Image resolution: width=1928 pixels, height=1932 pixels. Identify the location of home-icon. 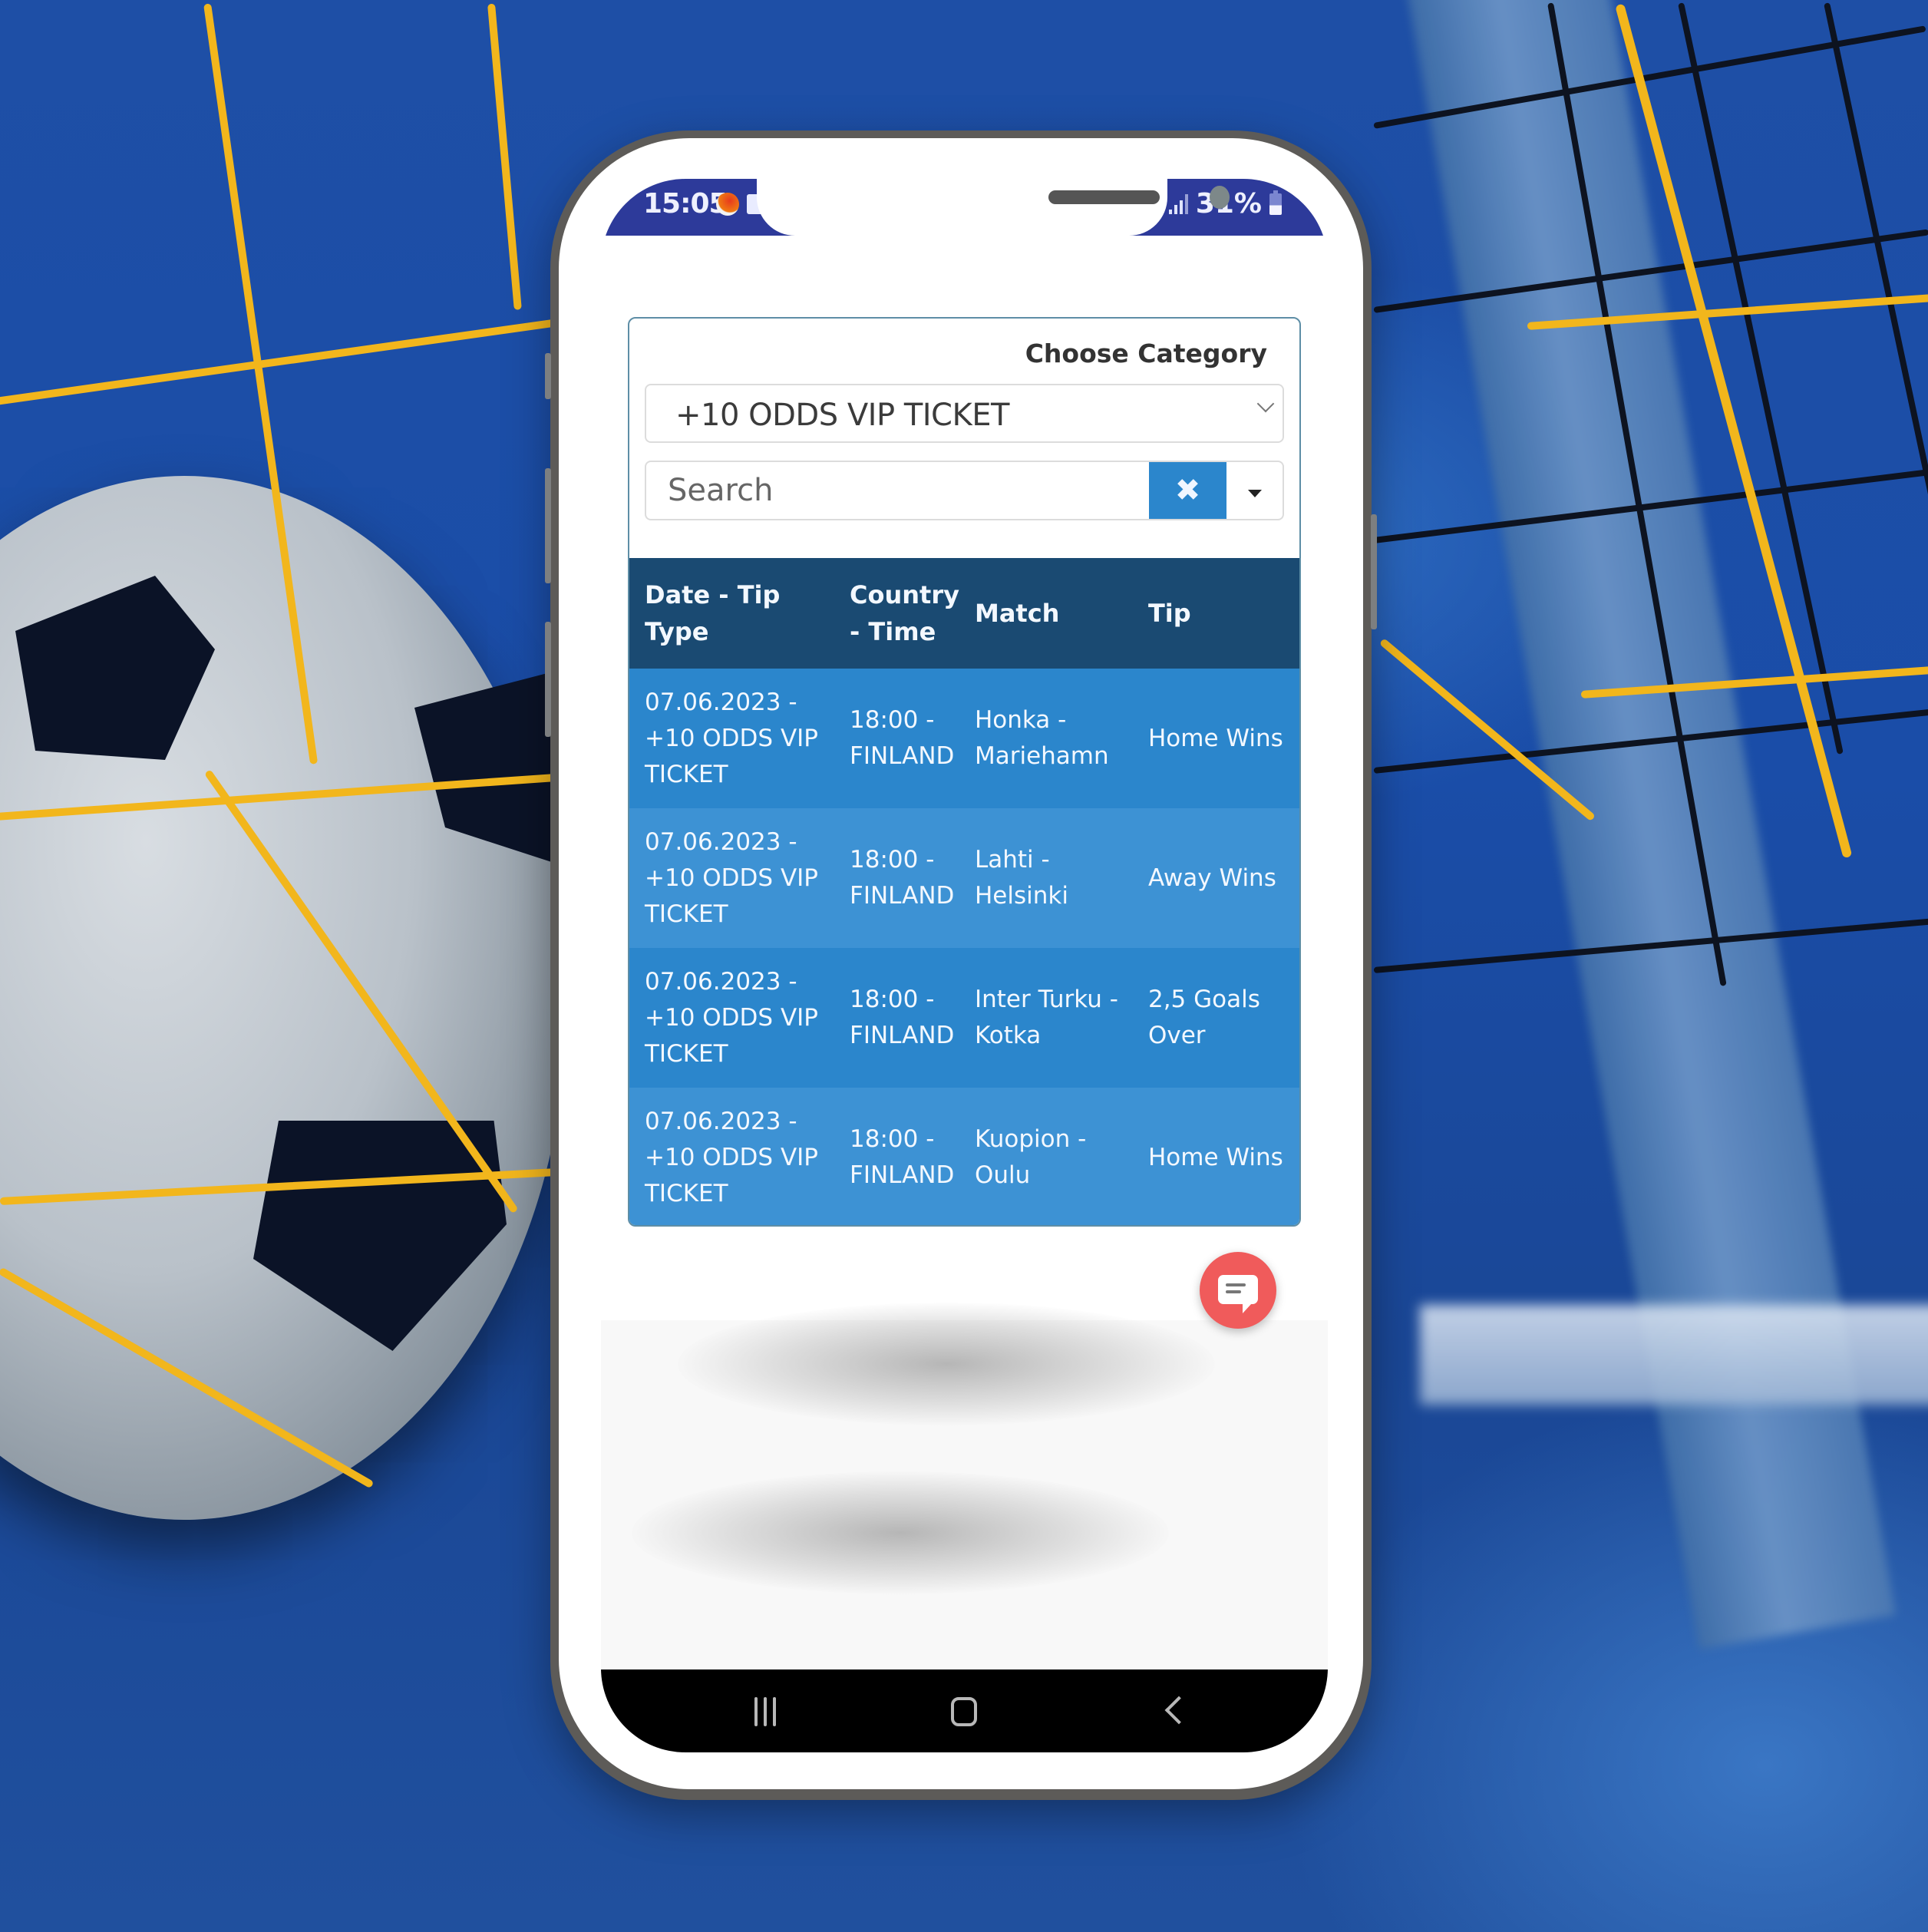
(964, 1711).